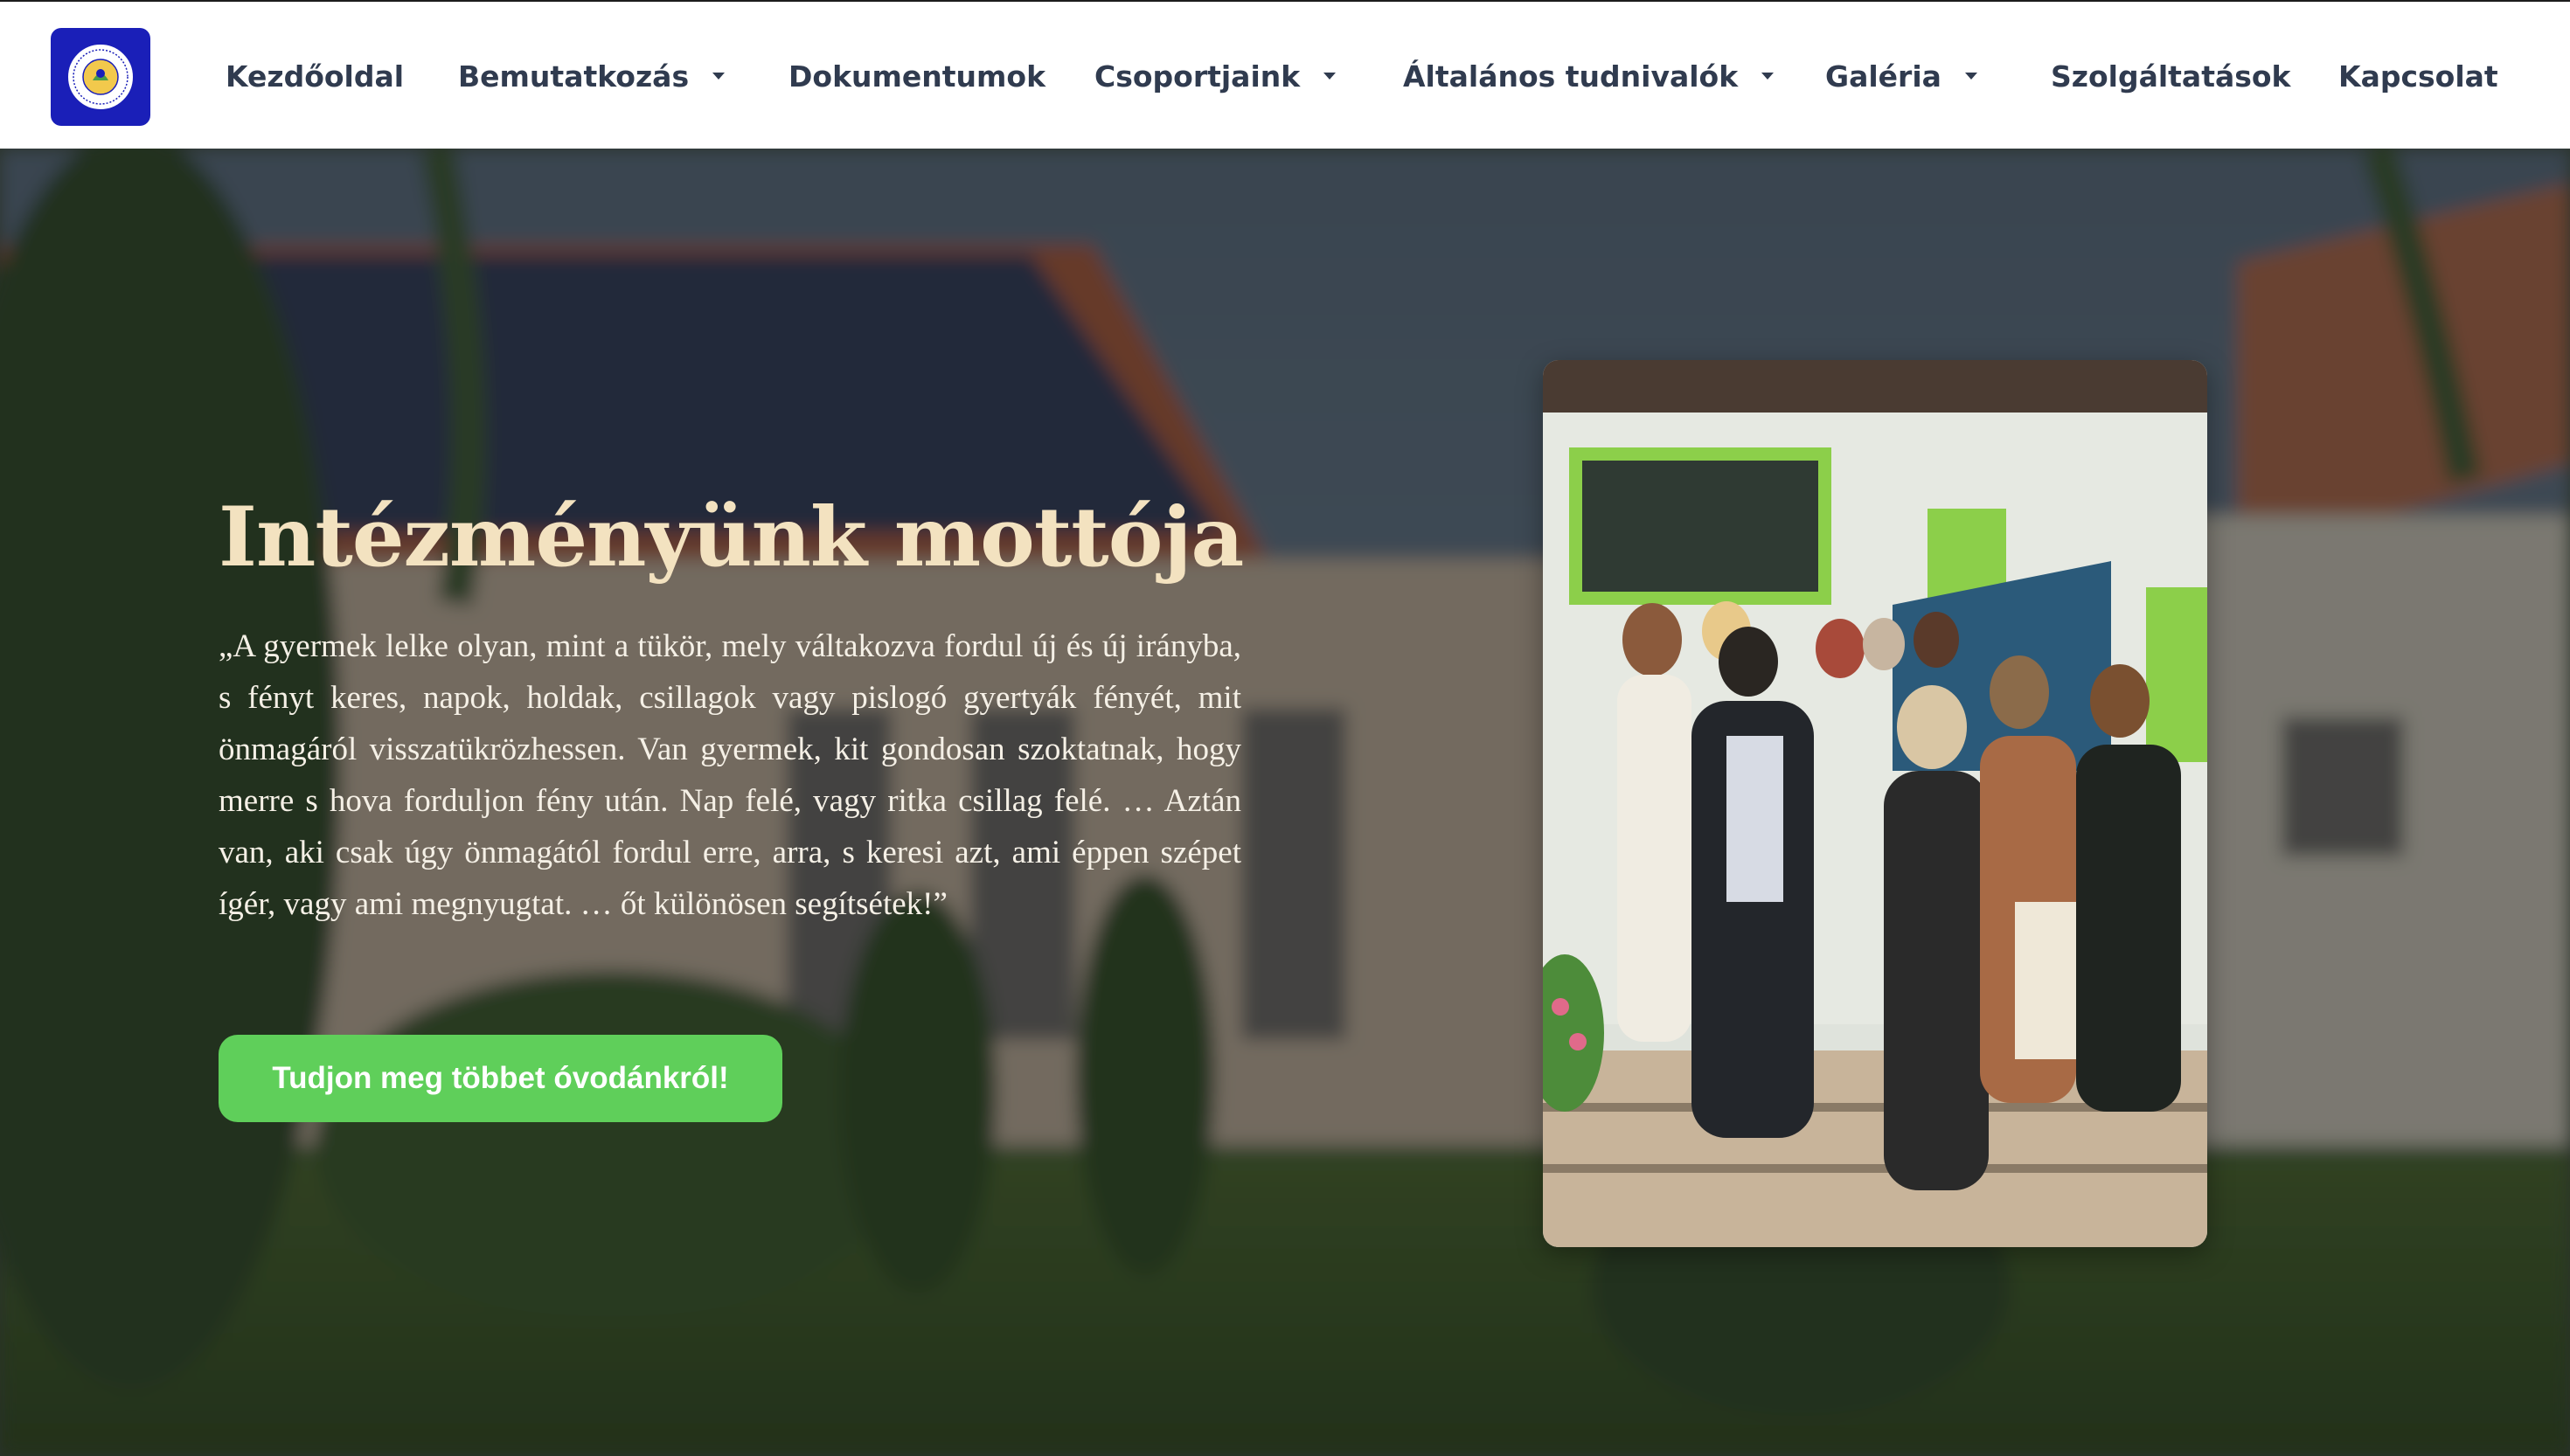 This screenshot has width=2570, height=1456. What do you see at coordinates (1883, 76) in the screenshot?
I see `nav-item-label: Galéria` at bounding box center [1883, 76].